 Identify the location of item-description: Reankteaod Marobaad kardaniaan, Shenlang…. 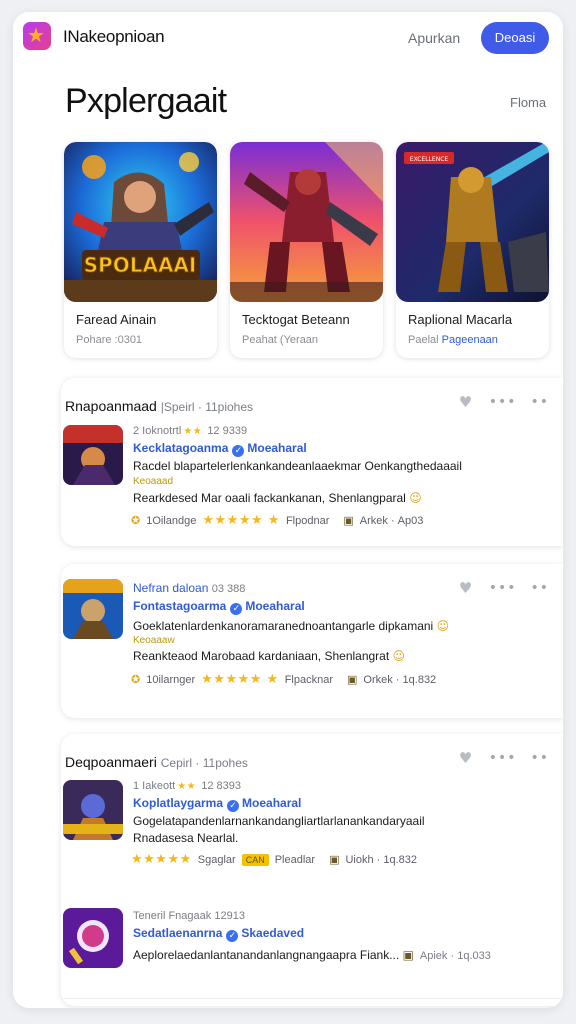
(269, 656).